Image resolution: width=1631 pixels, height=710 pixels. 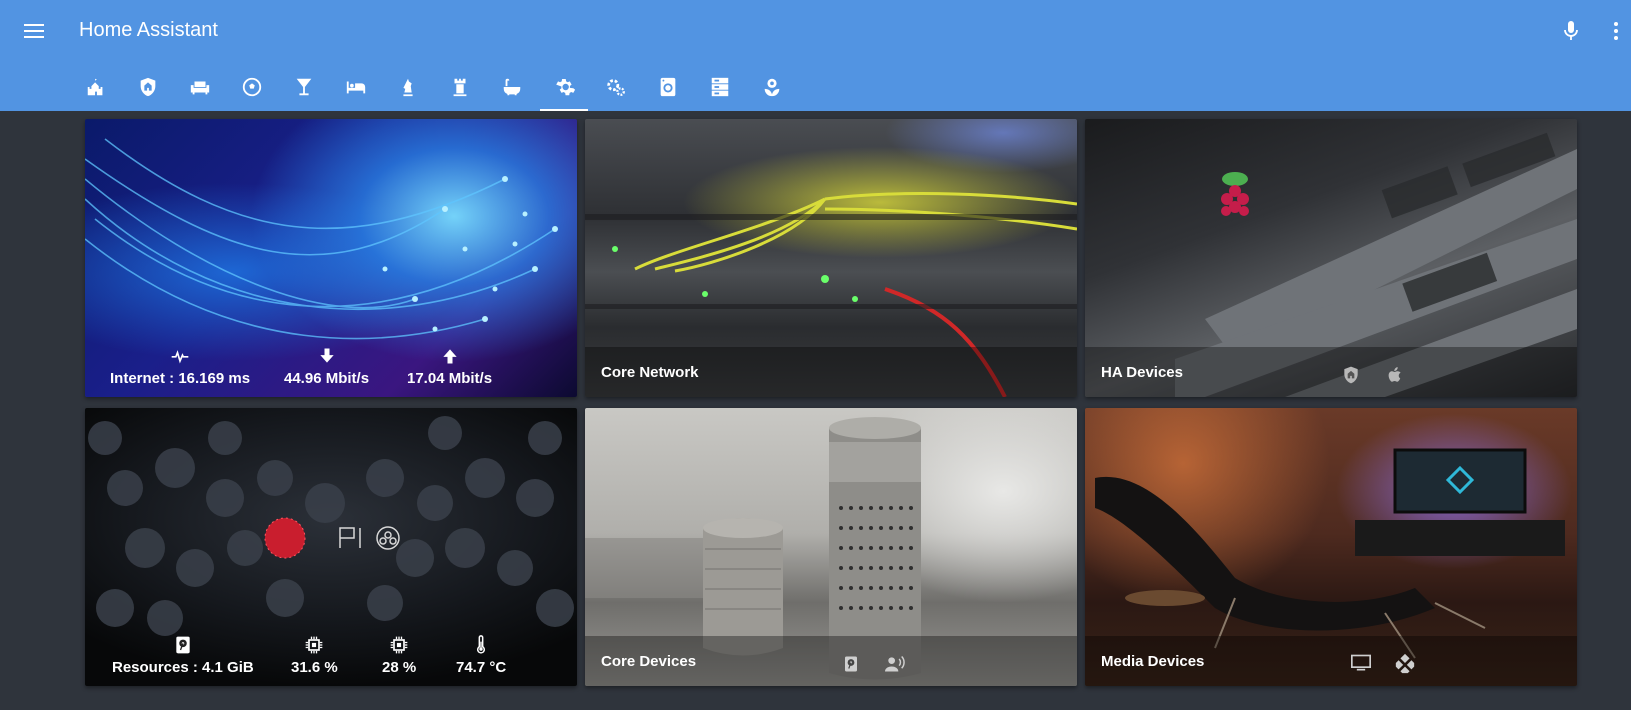 I want to click on tab-settings, so click(x=564, y=86).